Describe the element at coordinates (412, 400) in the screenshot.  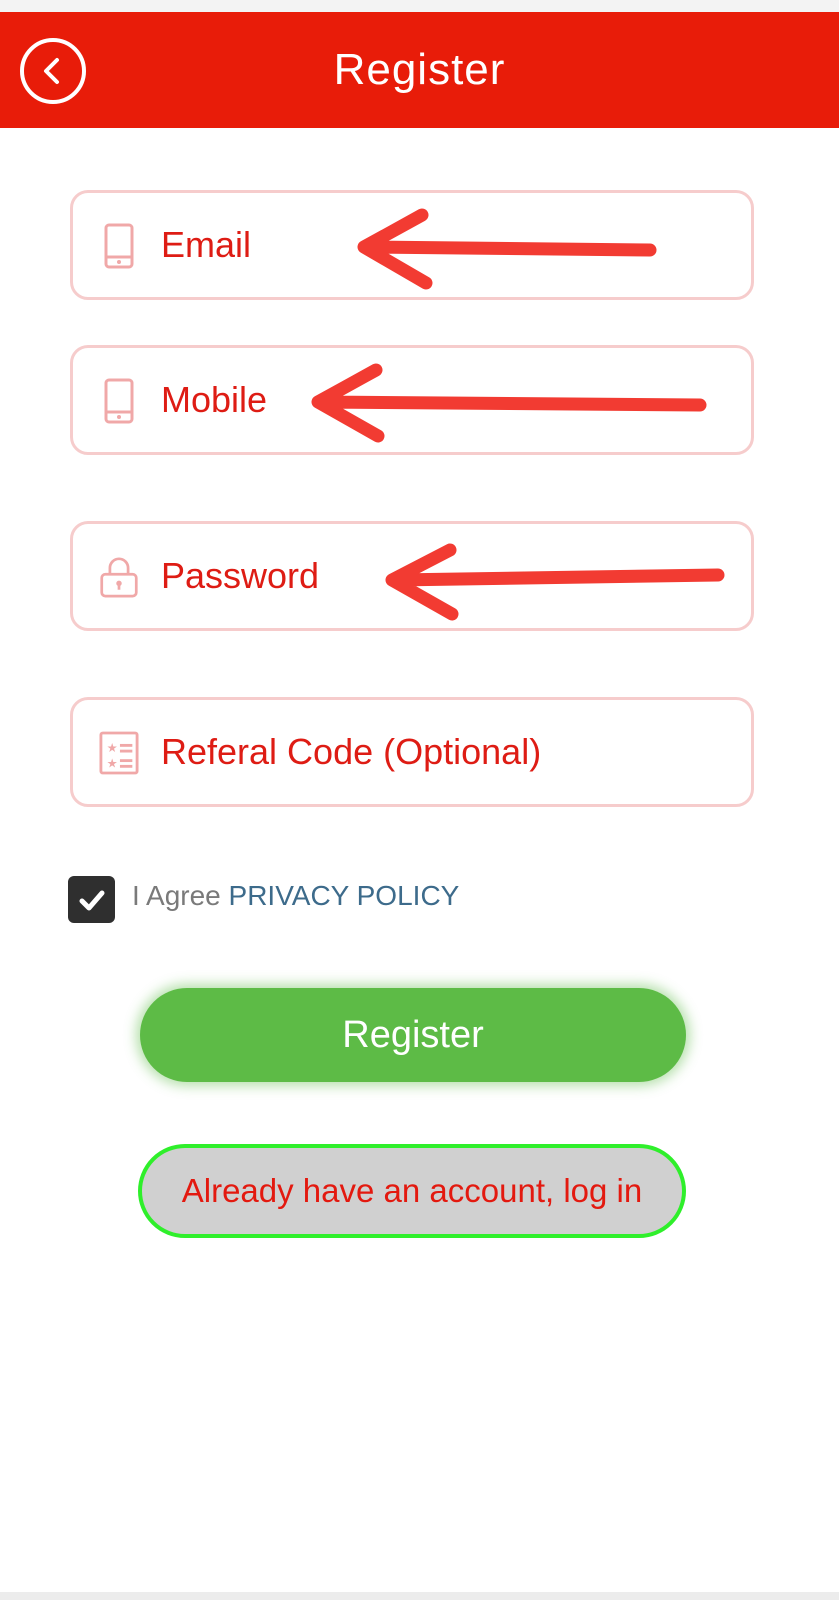
I see `mobile-field: Mobile` at that location.